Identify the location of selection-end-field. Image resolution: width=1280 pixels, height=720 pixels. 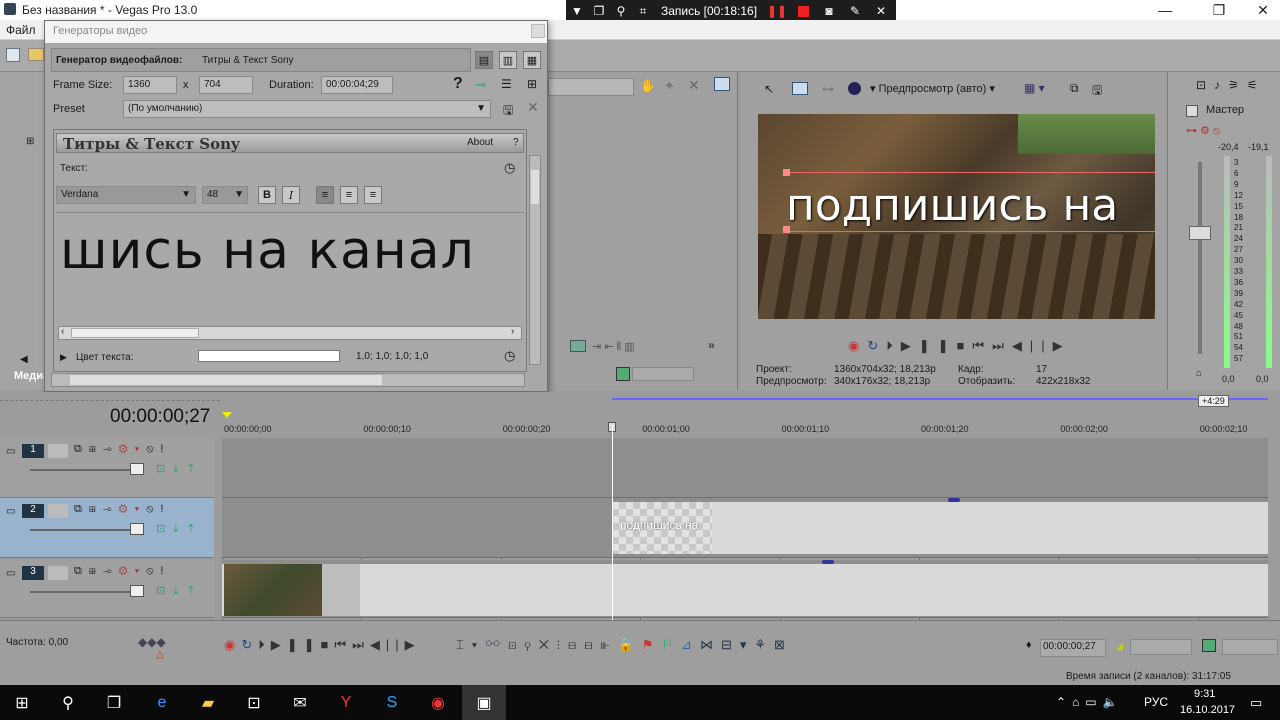
(1250, 647).